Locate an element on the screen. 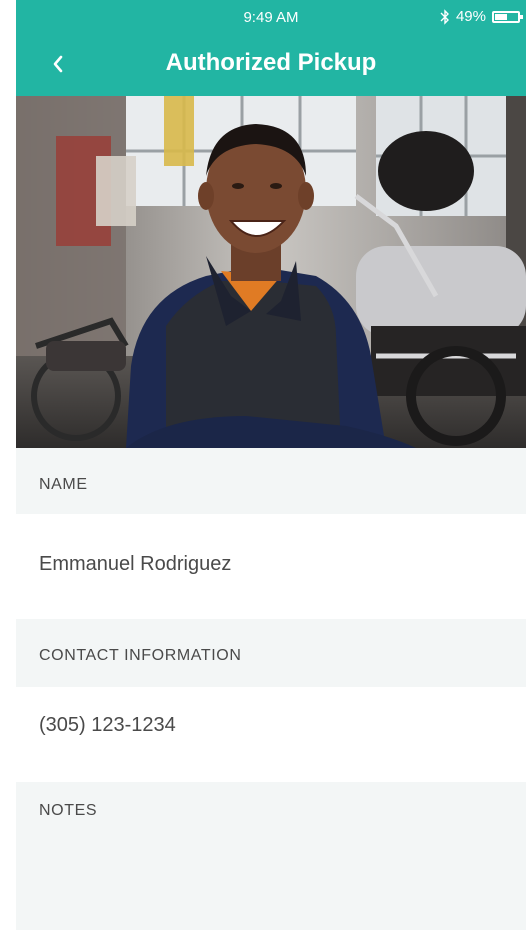 The height and width of the screenshot is (930, 526). battery-icon is located at coordinates (507, 16).